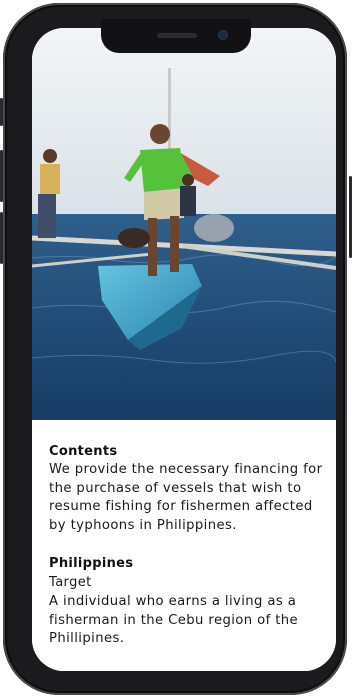 The width and height of the screenshot is (352, 699). Describe the element at coordinates (83, 451) in the screenshot. I see `contents-heading: Contents` at that location.